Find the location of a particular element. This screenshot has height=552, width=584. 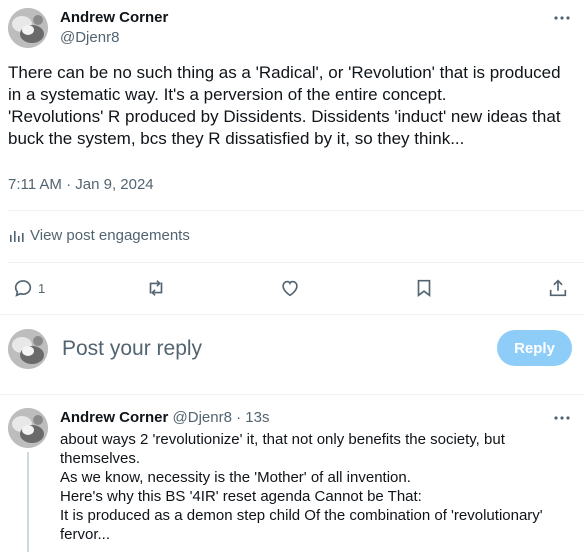

reply-count: 1 is located at coordinates (42, 288).